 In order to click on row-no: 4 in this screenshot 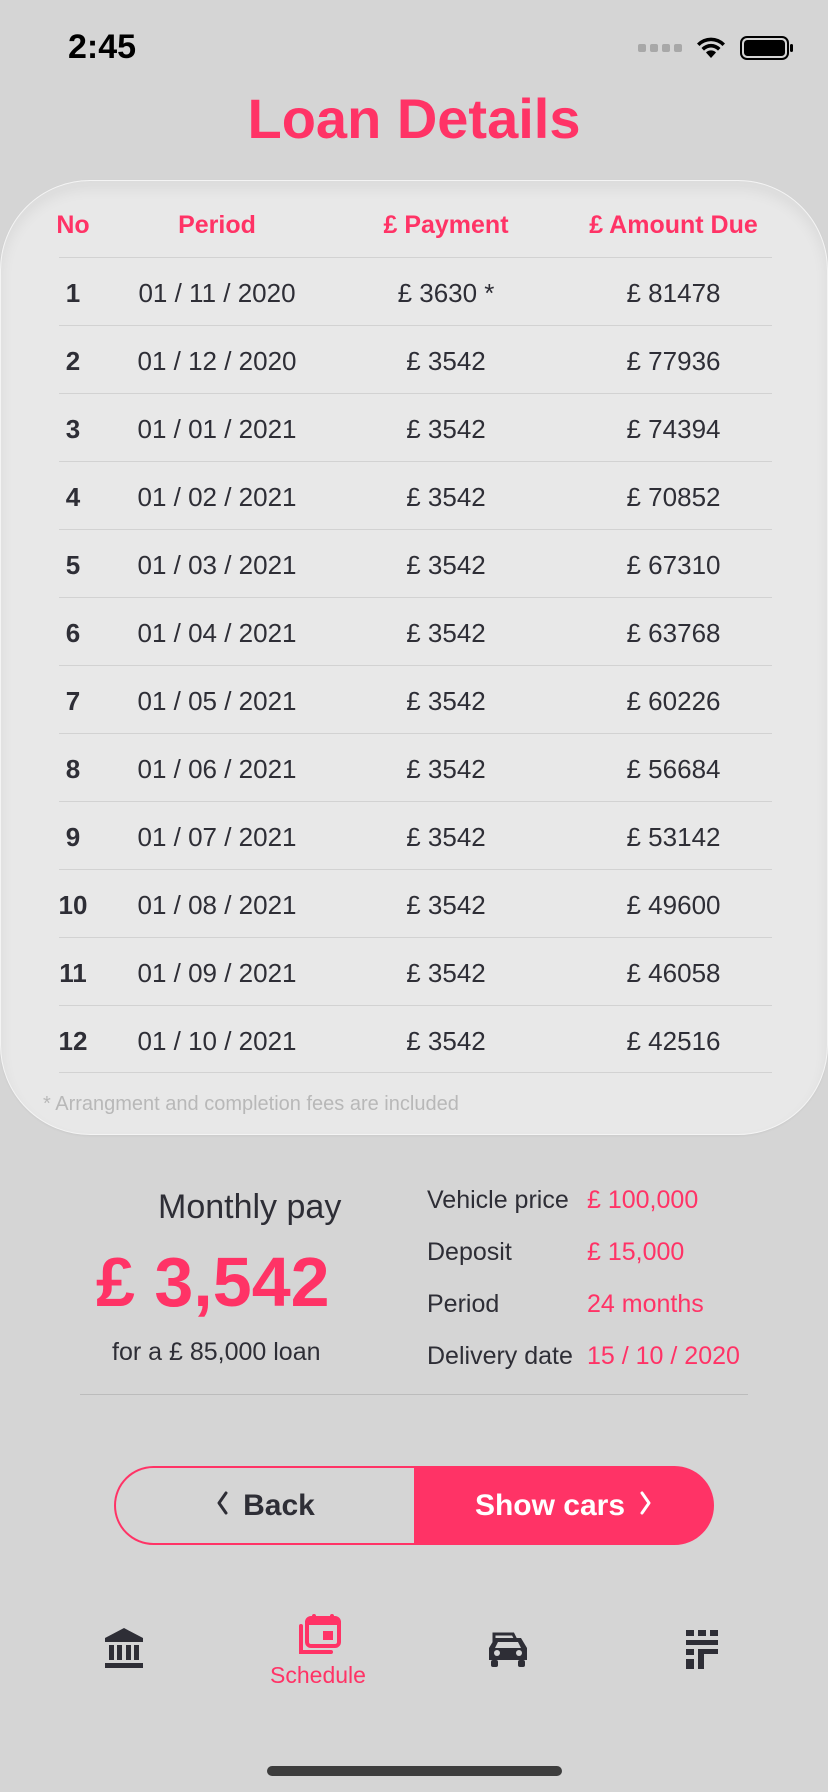, I will do `click(73, 497)`.